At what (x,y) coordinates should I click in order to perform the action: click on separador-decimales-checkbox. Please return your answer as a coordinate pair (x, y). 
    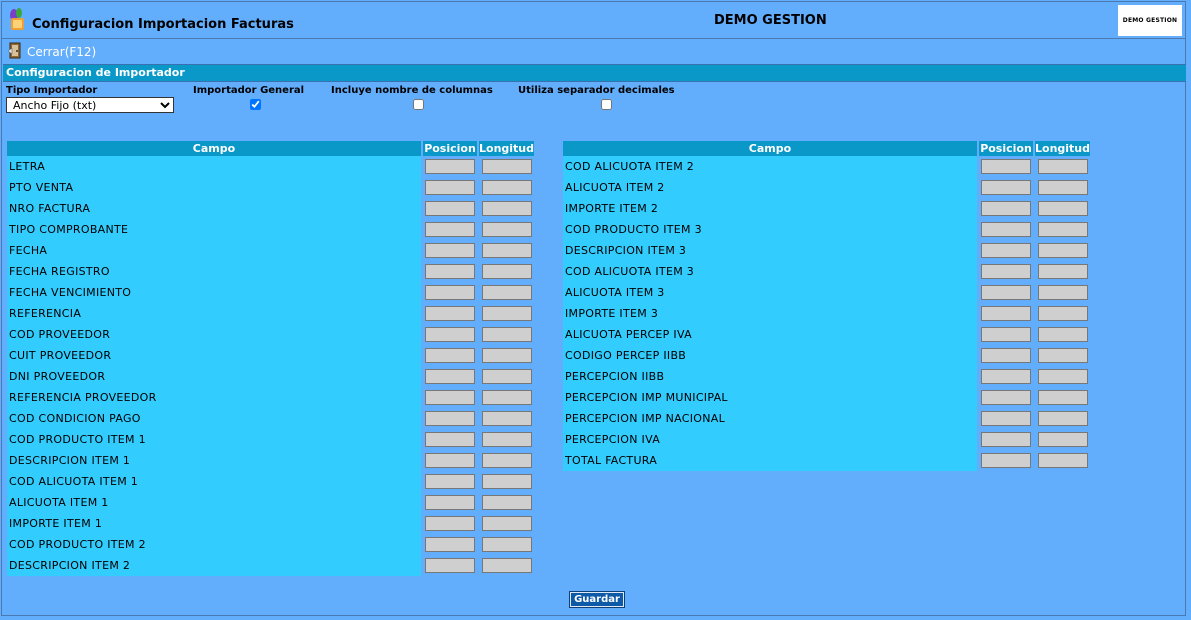
    Looking at the image, I should click on (606, 104).